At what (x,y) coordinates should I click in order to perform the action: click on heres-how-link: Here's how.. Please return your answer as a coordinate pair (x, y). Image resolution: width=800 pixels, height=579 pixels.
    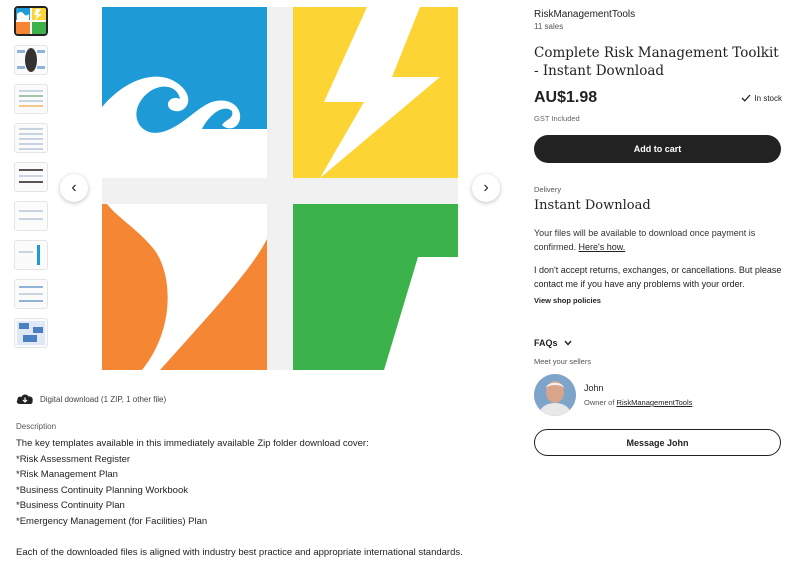
    Looking at the image, I should click on (602, 247).